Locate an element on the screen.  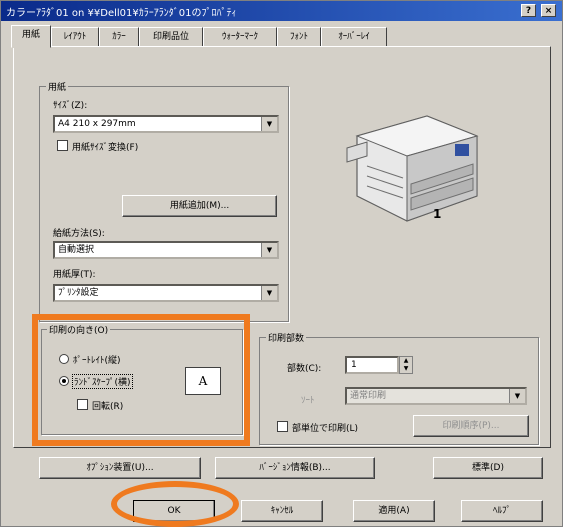
collate-label: 部単位で印刷(L) is located at coordinates (325, 429).